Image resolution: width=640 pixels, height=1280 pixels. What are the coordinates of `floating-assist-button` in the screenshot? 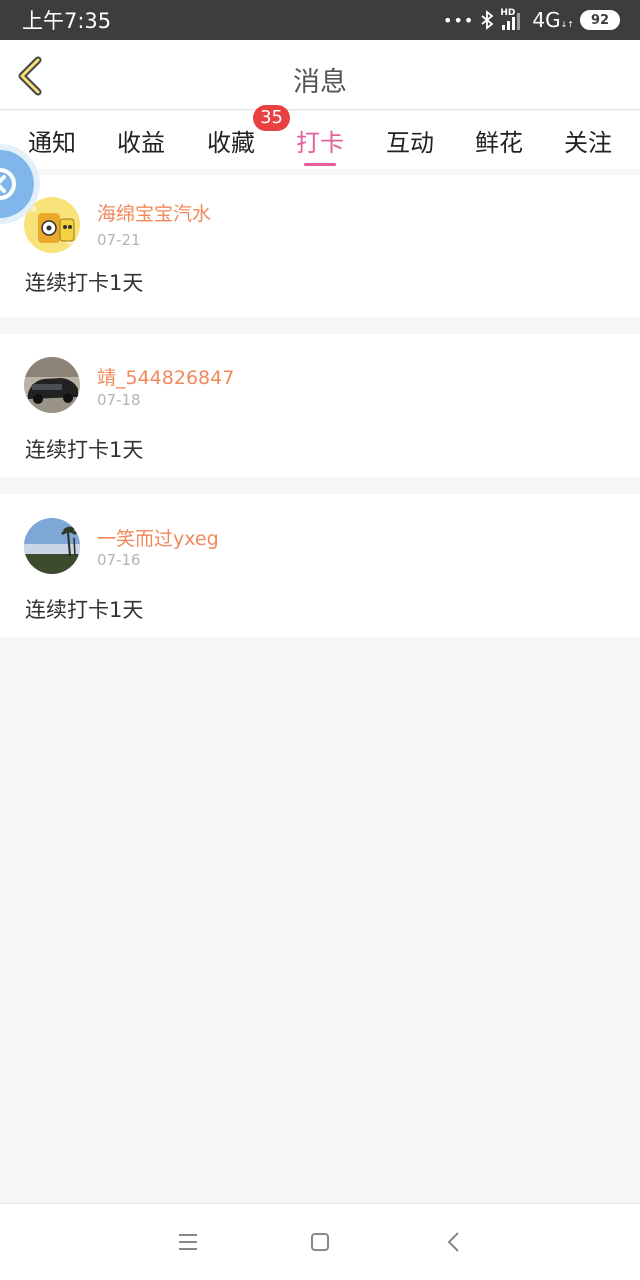 It's located at (20, 184).